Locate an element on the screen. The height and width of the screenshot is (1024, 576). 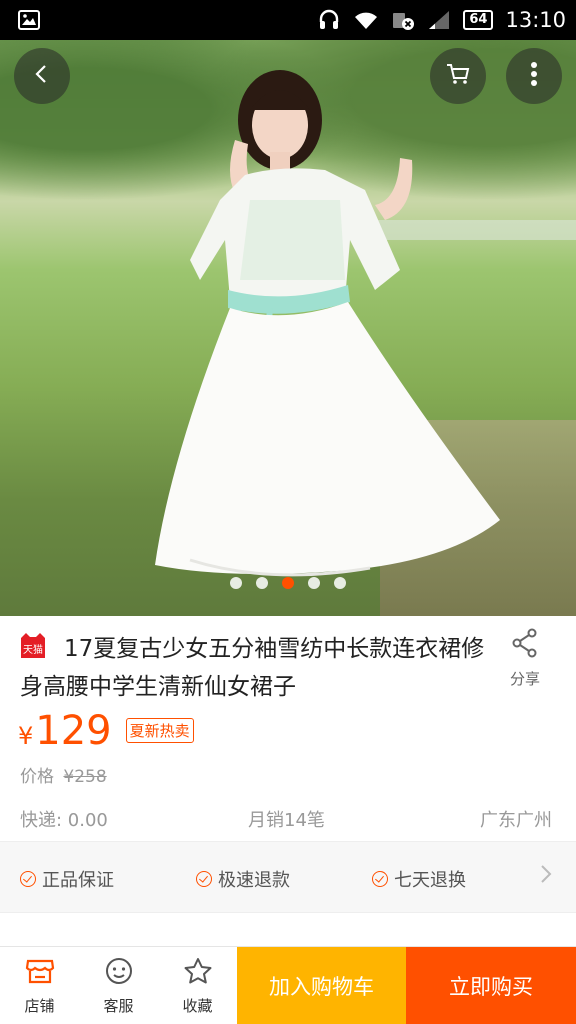
favorite-button: 收藏 is located at coordinates (197, 985).